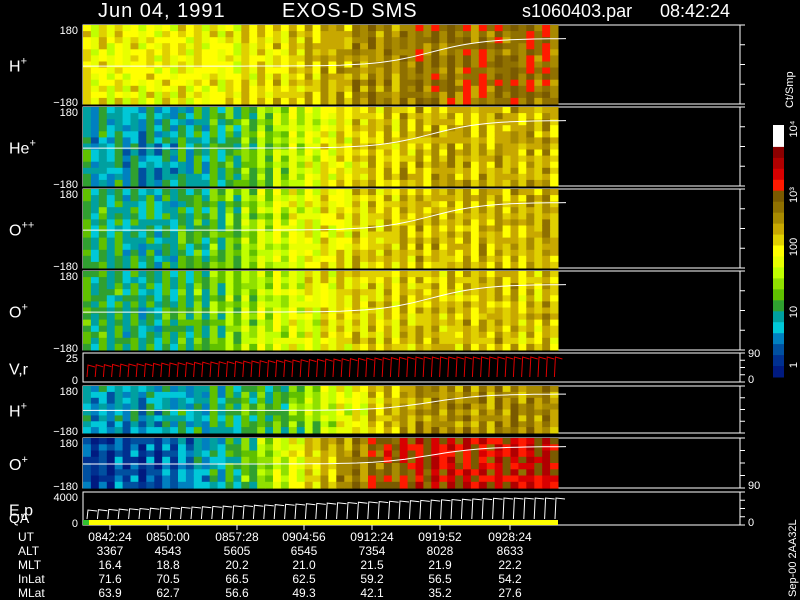 This screenshot has height=600, width=800. Describe the element at coordinates (778, 218) in the screenshot. I see `colorbar-swatch` at that location.